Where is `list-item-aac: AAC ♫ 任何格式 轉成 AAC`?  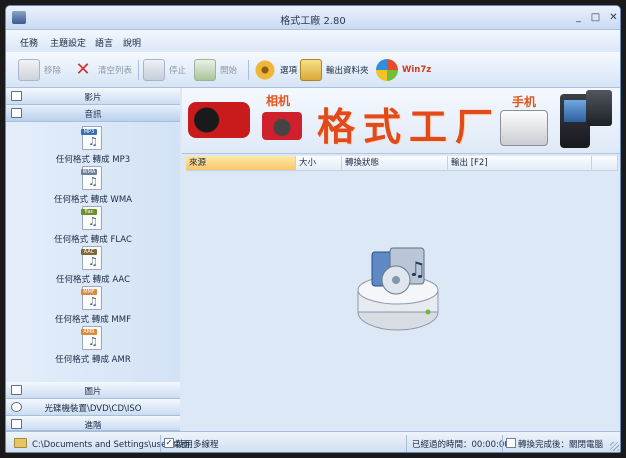
list-item-aac: AAC ♫ 任何格式 轉成 AAC is located at coordinates (93, 266).